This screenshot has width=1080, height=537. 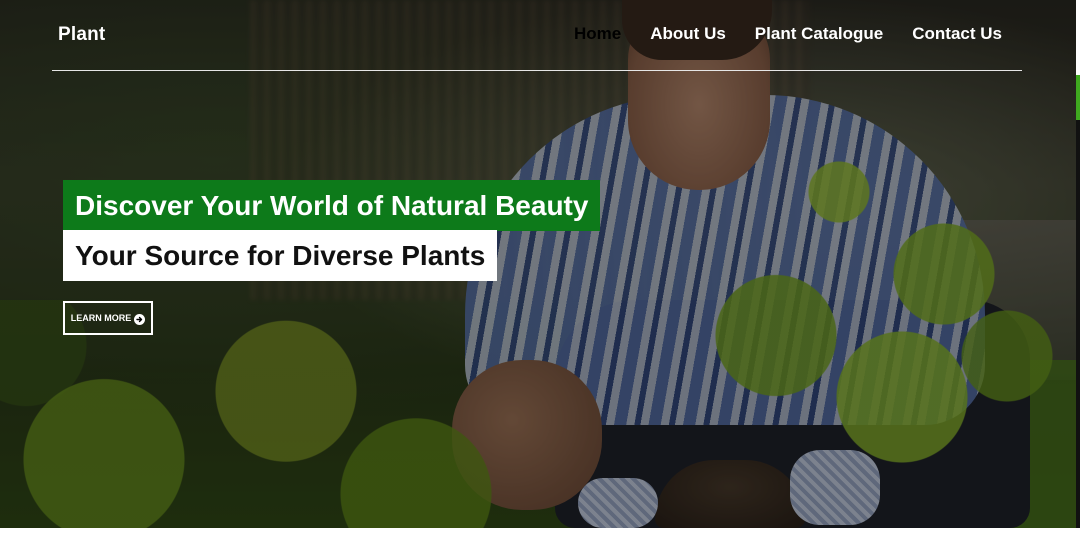 I want to click on learn-more-label: LEARN MORE, so click(x=101, y=318).